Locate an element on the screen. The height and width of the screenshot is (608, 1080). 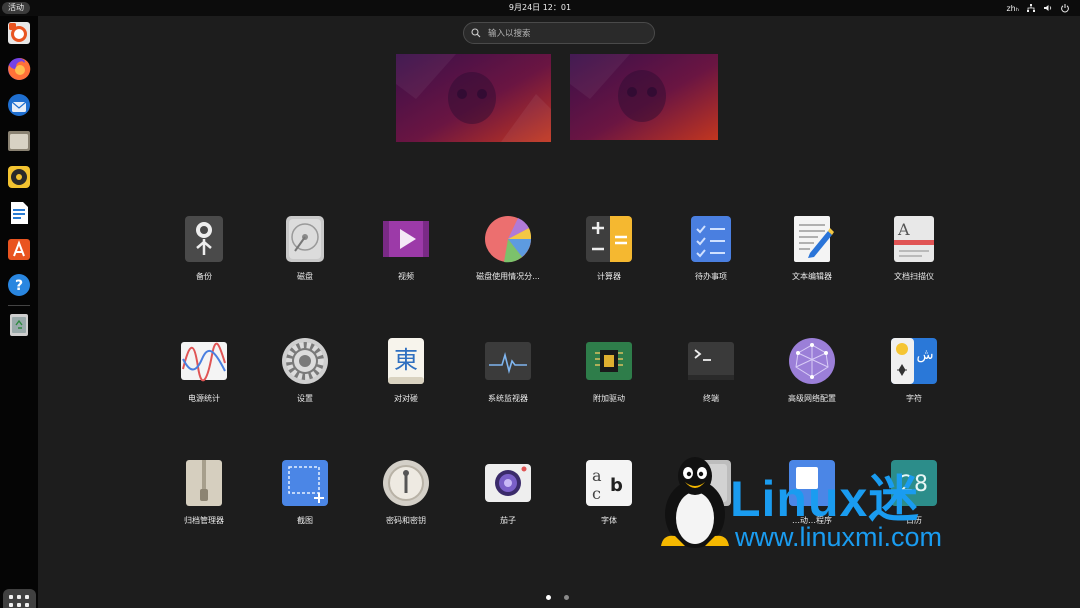
svg-text: b is located at coordinates (616, 485).